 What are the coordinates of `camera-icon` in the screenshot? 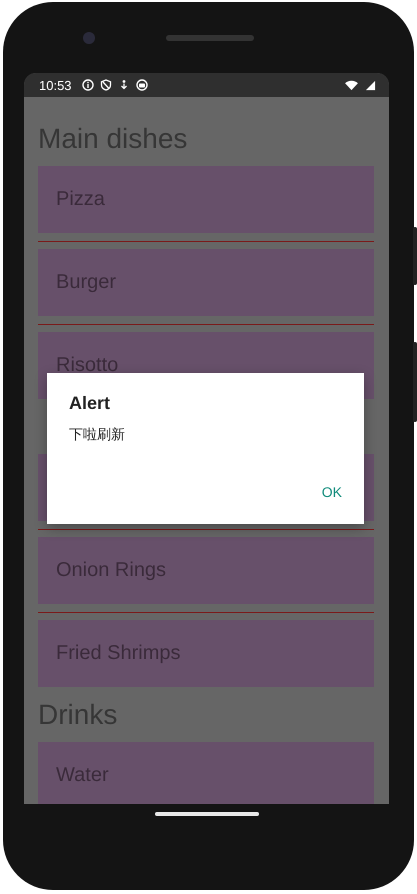 It's located at (89, 38).